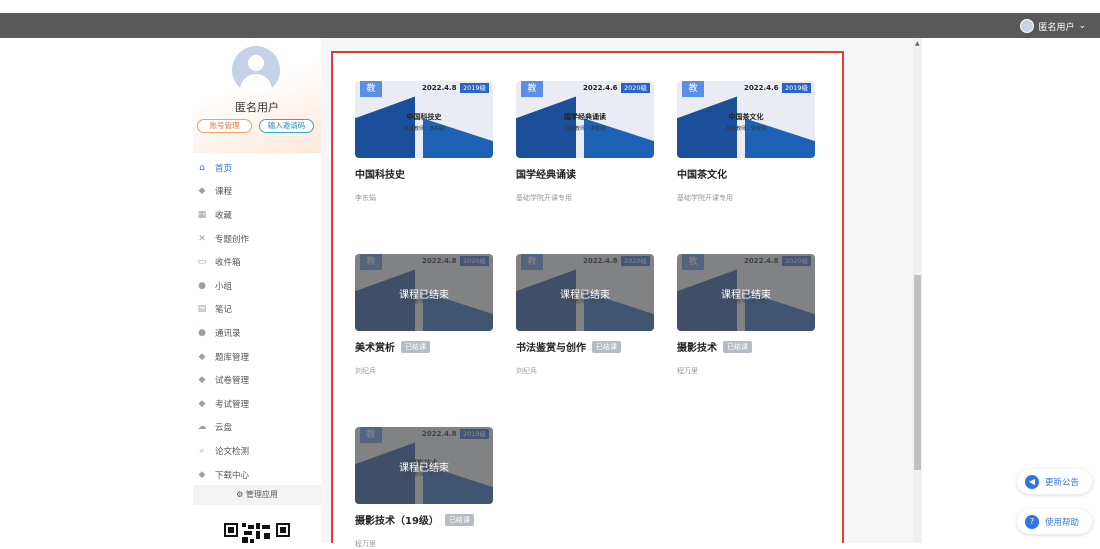  What do you see at coordinates (257, 495) in the screenshot?
I see `manage-apps-button: ⚙ 管理应用` at bounding box center [257, 495].